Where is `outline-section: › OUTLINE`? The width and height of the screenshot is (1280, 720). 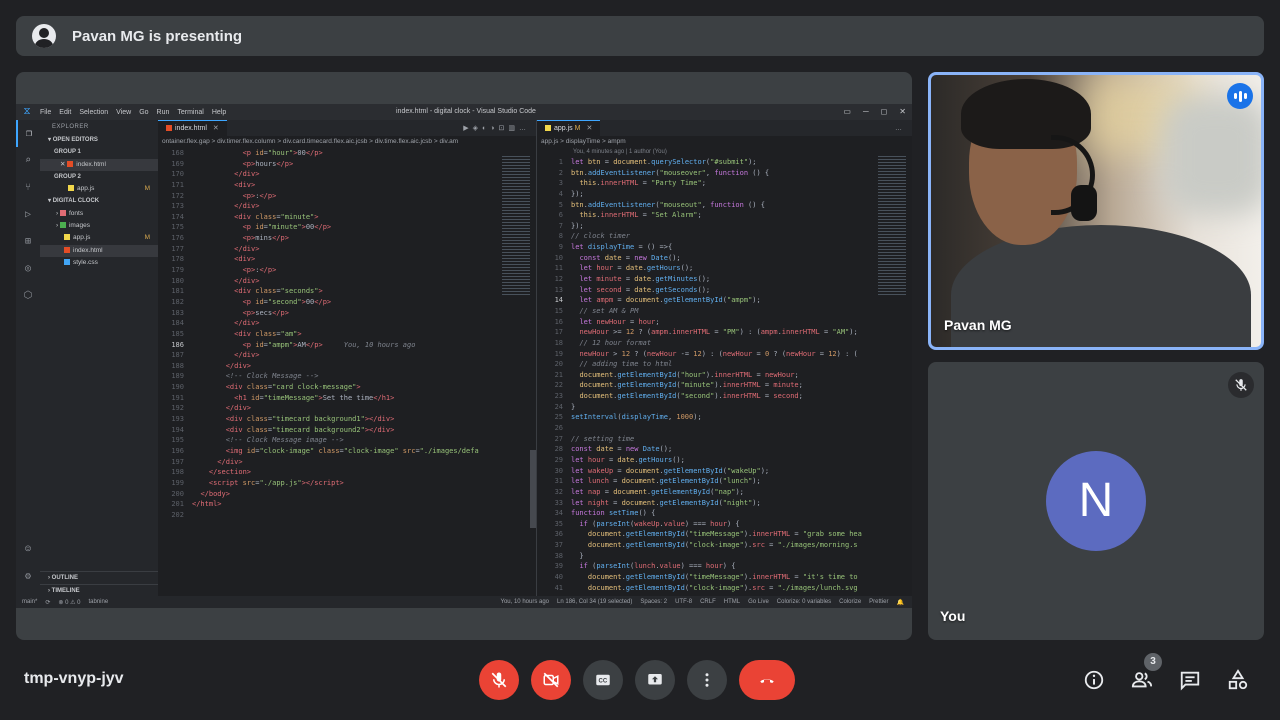 outline-section: › OUTLINE is located at coordinates (99, 577).